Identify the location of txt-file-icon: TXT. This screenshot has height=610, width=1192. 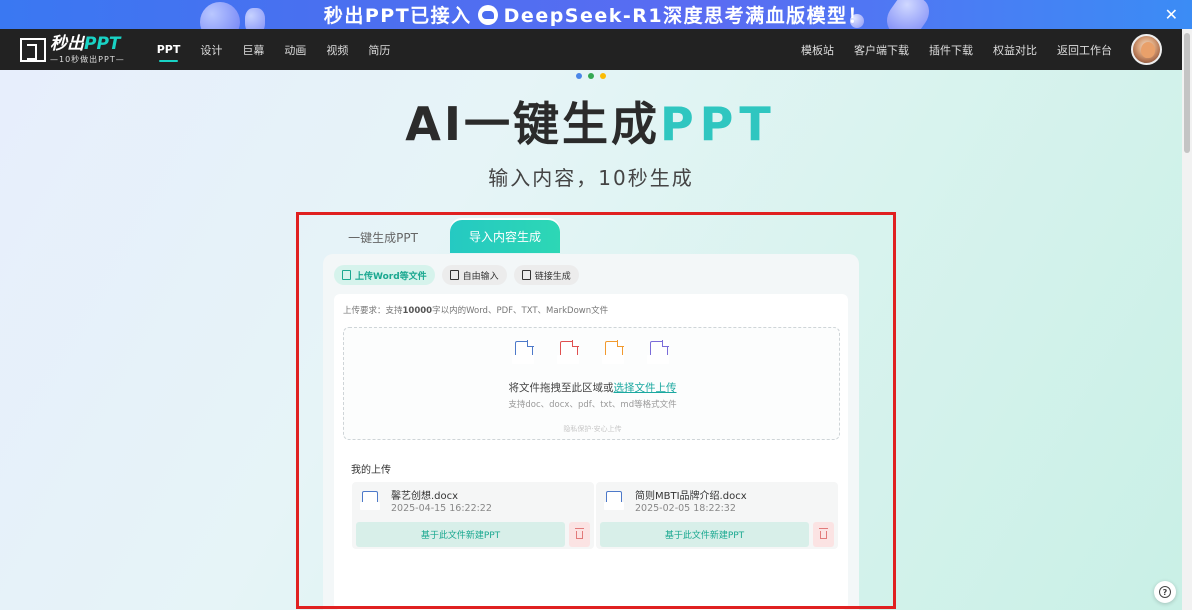
(613, 353).